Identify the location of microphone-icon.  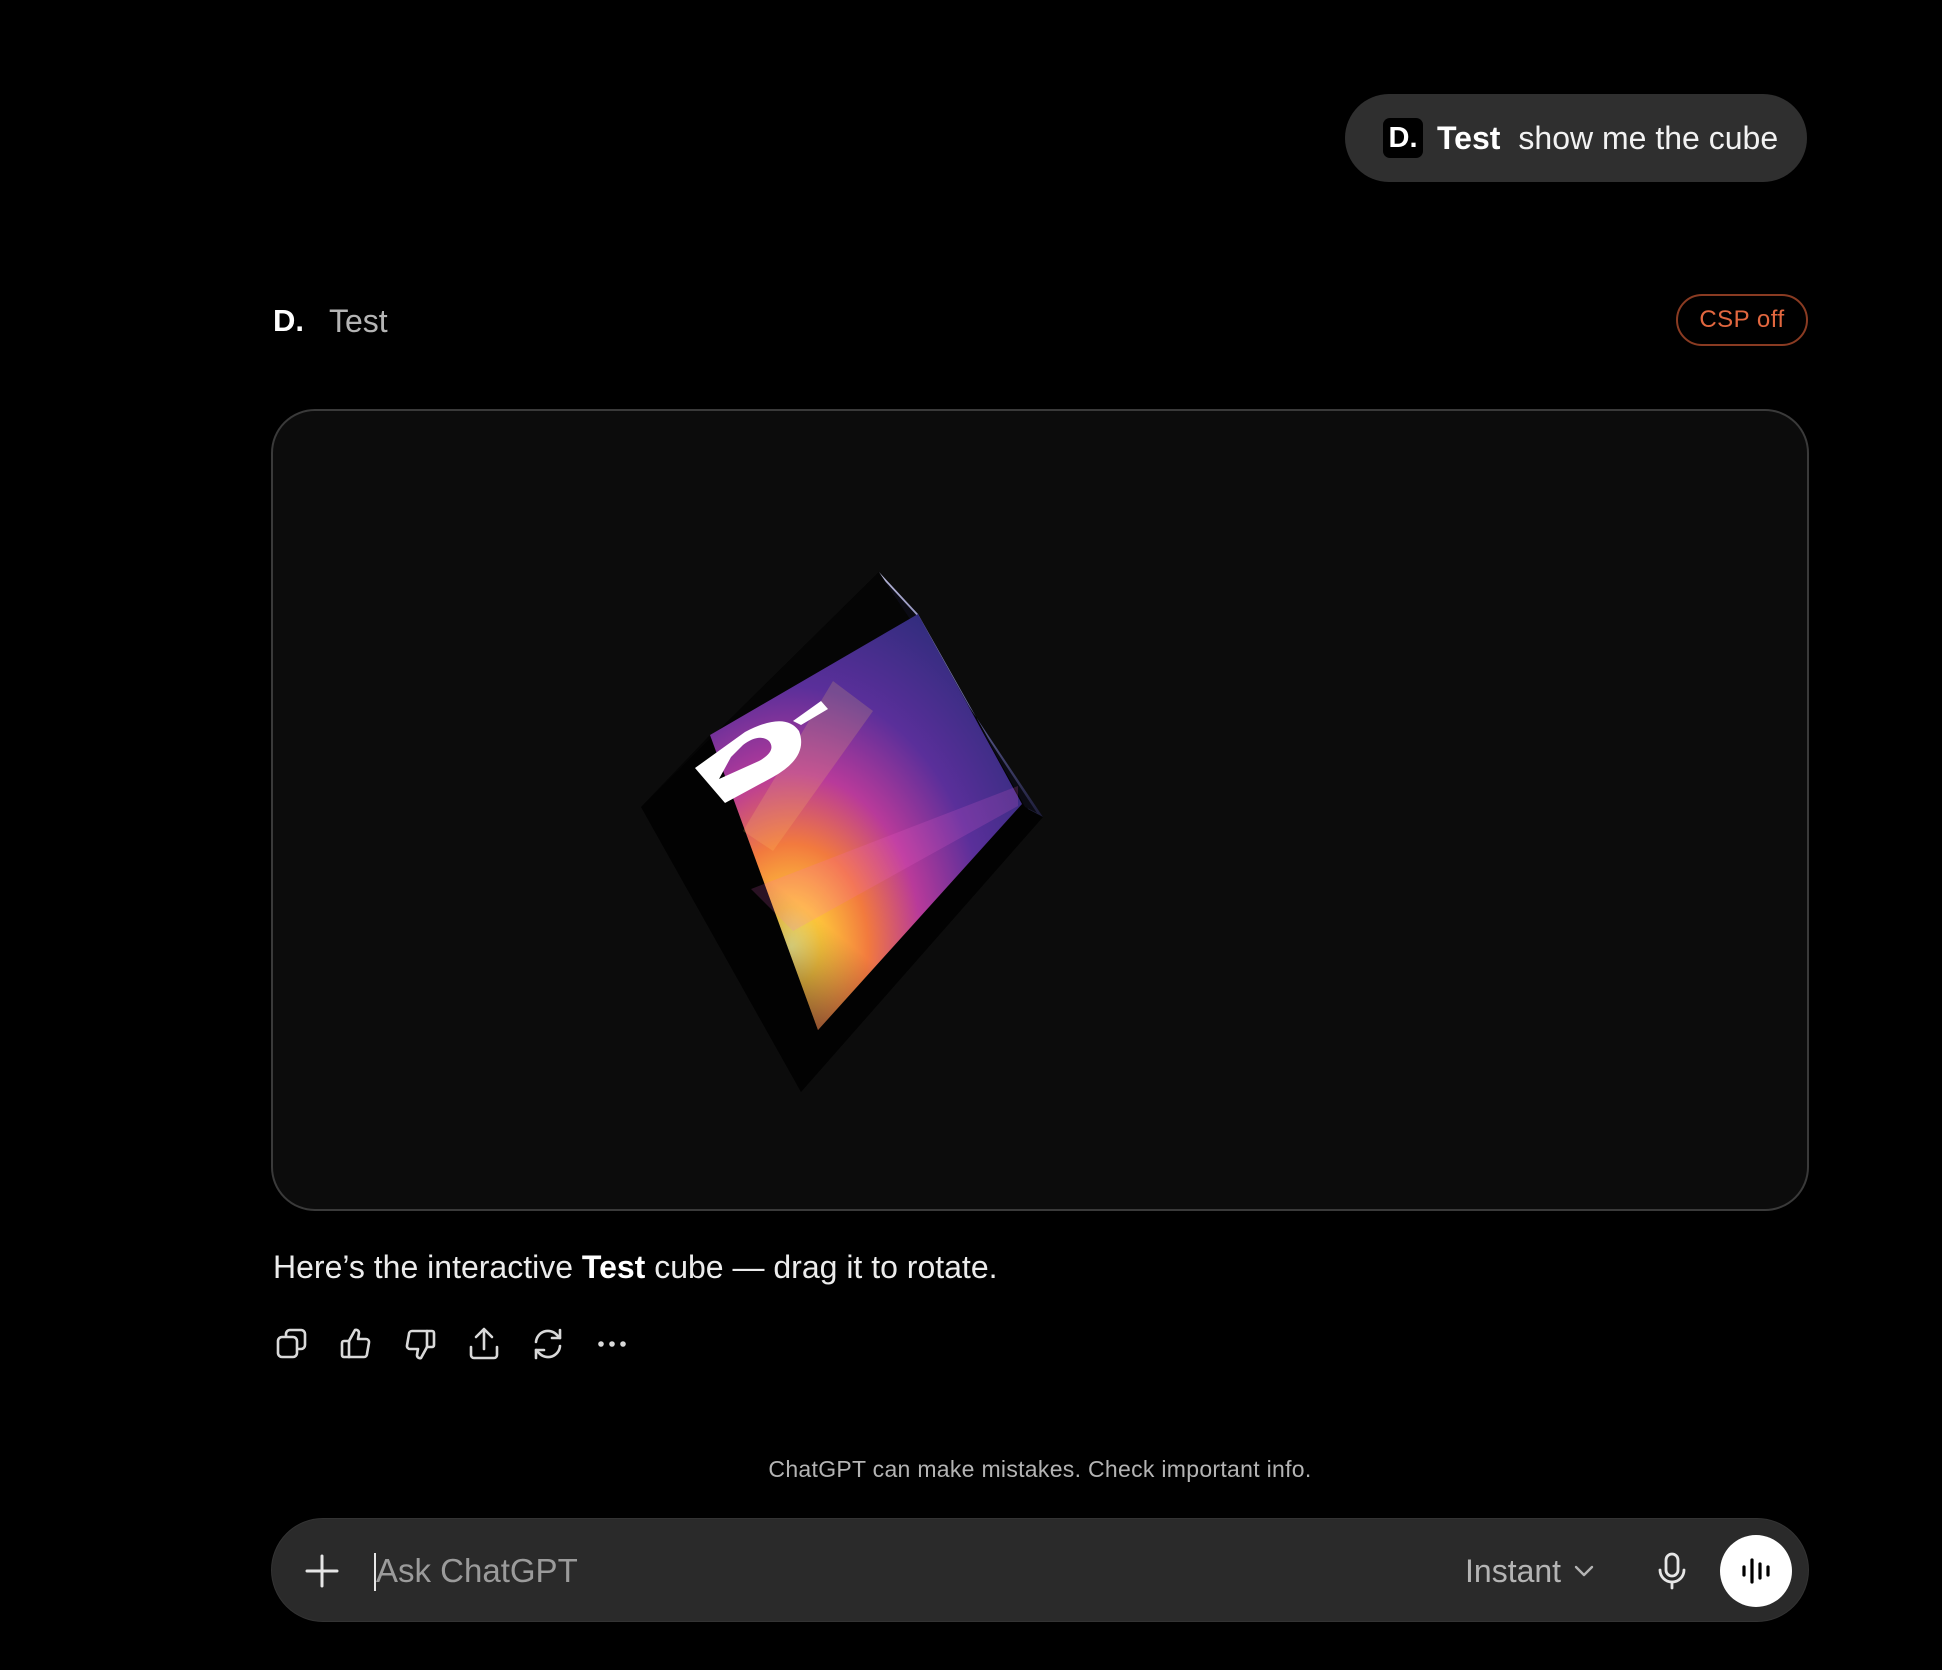
(1672, 1571).